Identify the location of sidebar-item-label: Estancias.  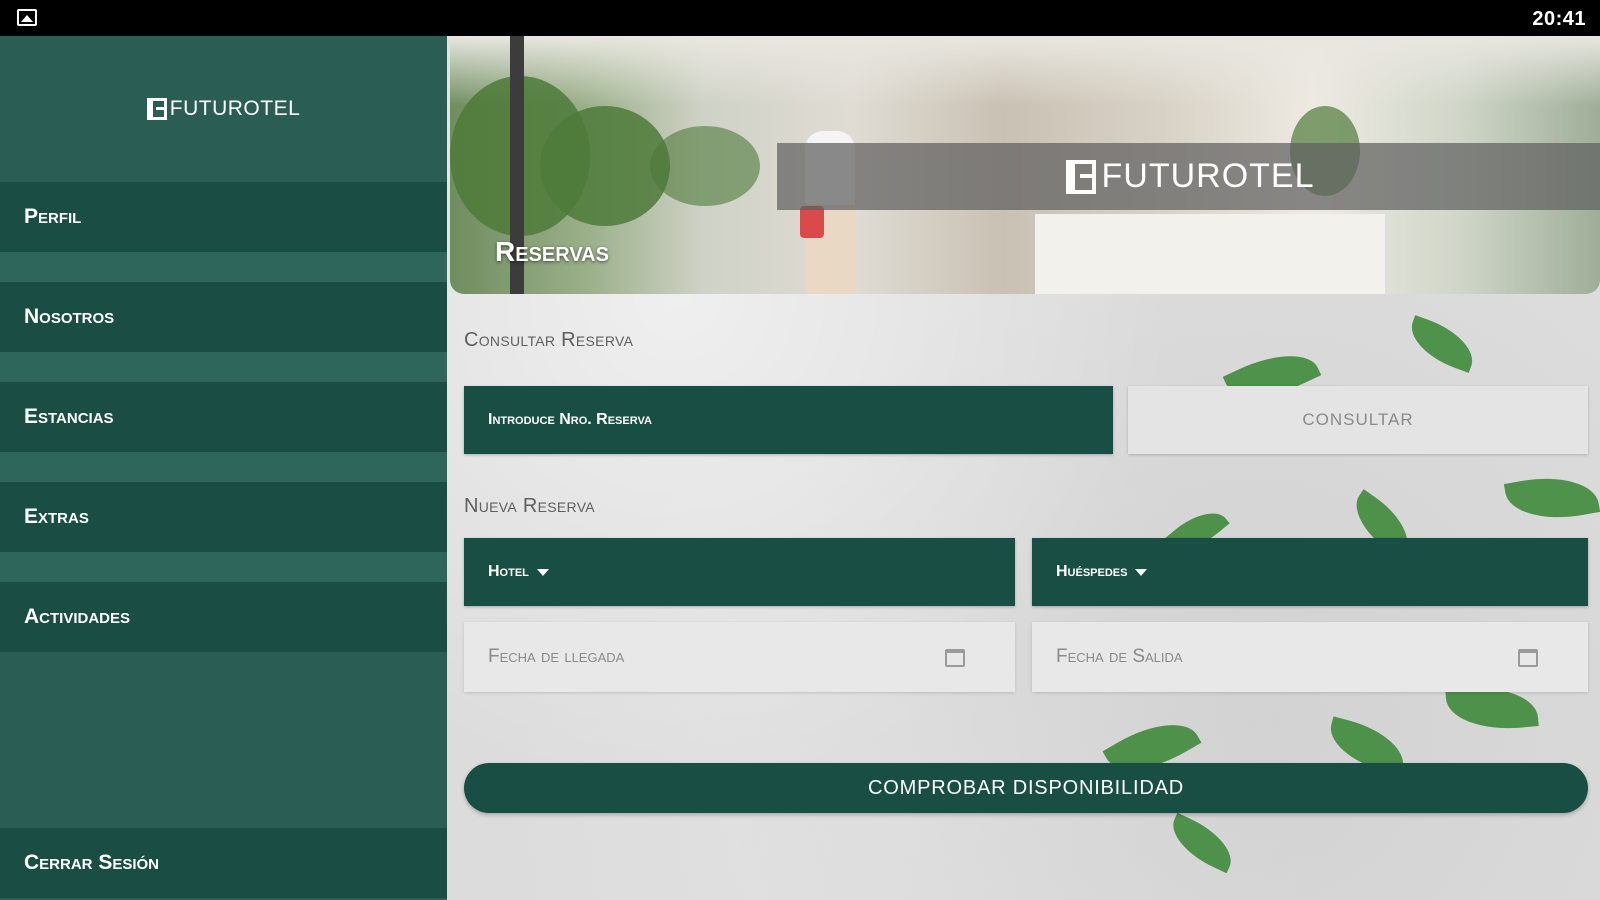
(69, 416).